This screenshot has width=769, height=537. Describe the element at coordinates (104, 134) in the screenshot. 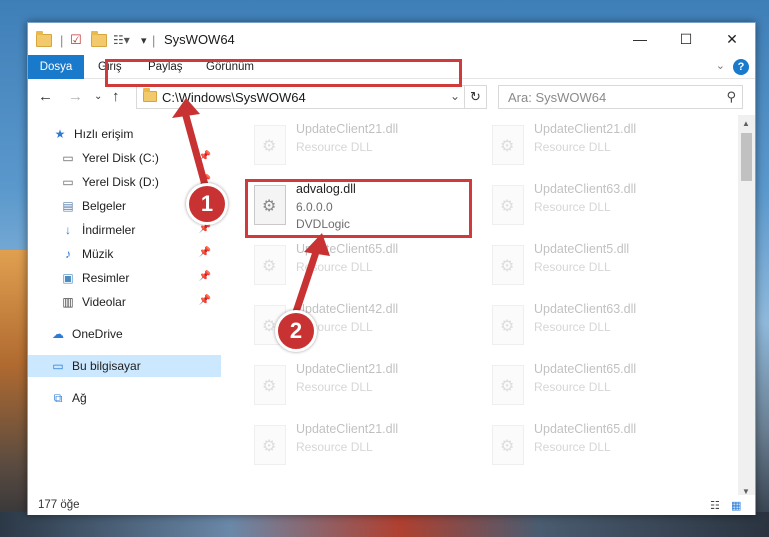

I see `sidebar-item-label: Hızlı erişim` at that location.